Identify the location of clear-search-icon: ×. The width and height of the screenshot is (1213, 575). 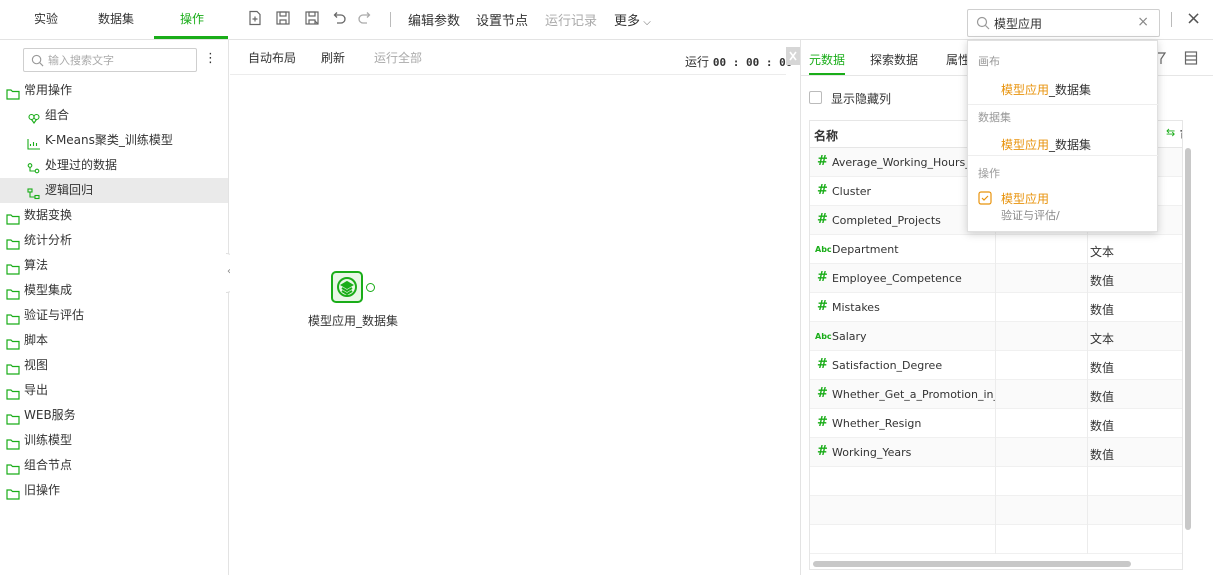
(1143, 22).